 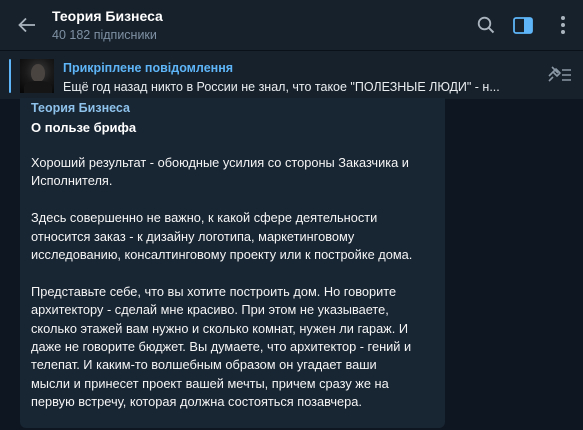 I want to click on message-title: О пользе брифа, so click(x=84, y=127).